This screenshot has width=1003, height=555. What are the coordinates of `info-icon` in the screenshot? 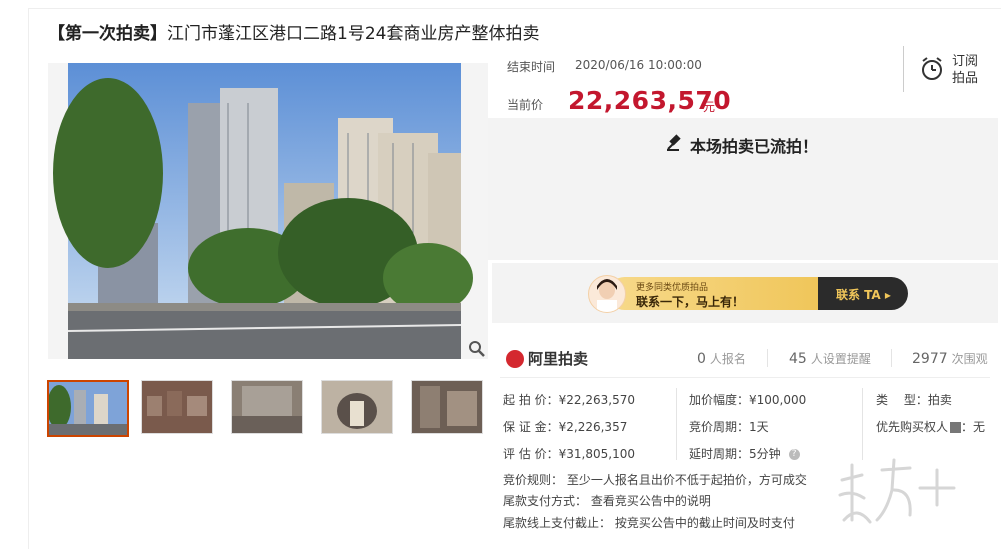 It's located at (956, 427).